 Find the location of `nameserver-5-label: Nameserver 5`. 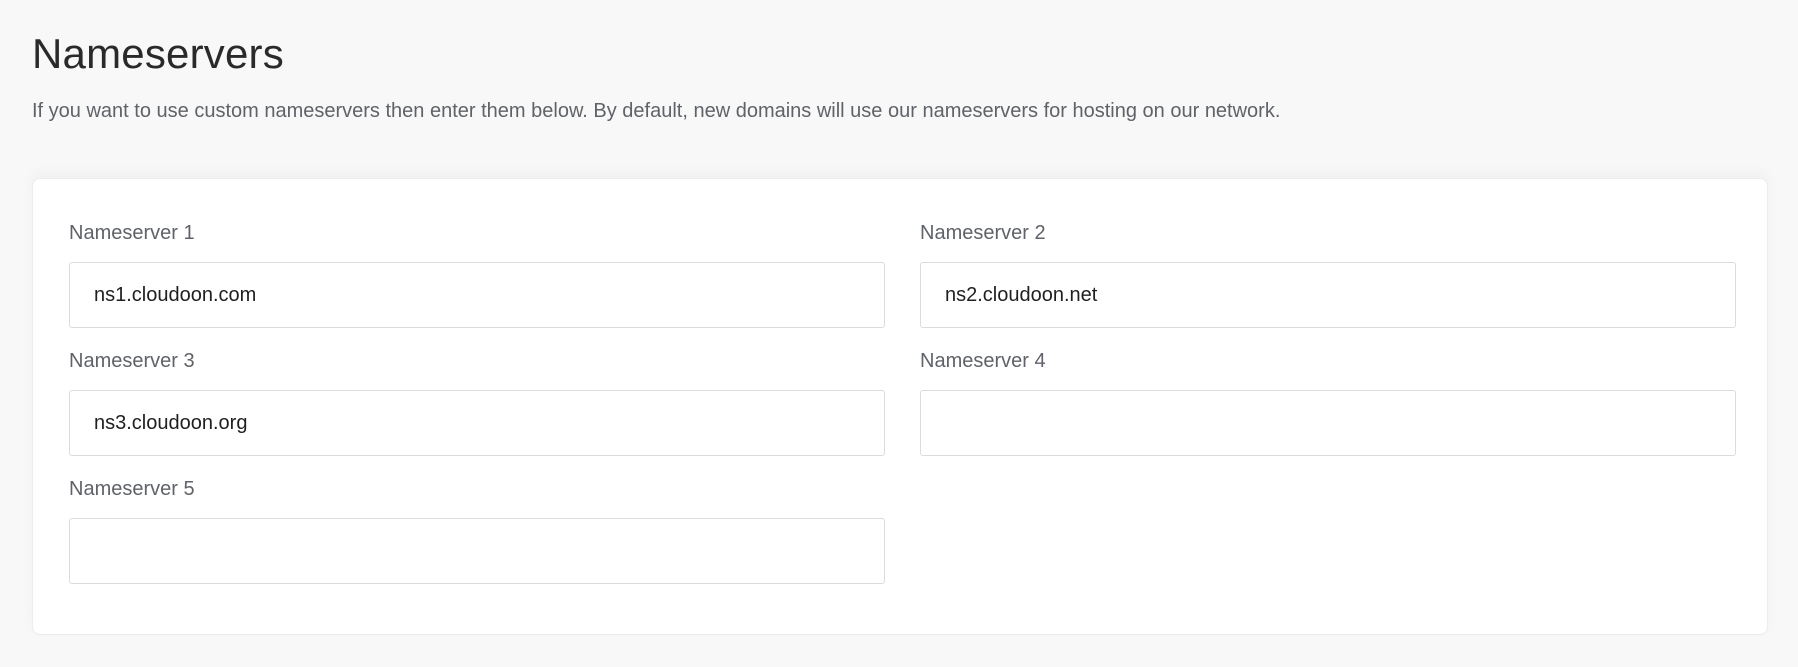

nameserver-5-label: Nameserver 5 is located at coordinates (132, 489).